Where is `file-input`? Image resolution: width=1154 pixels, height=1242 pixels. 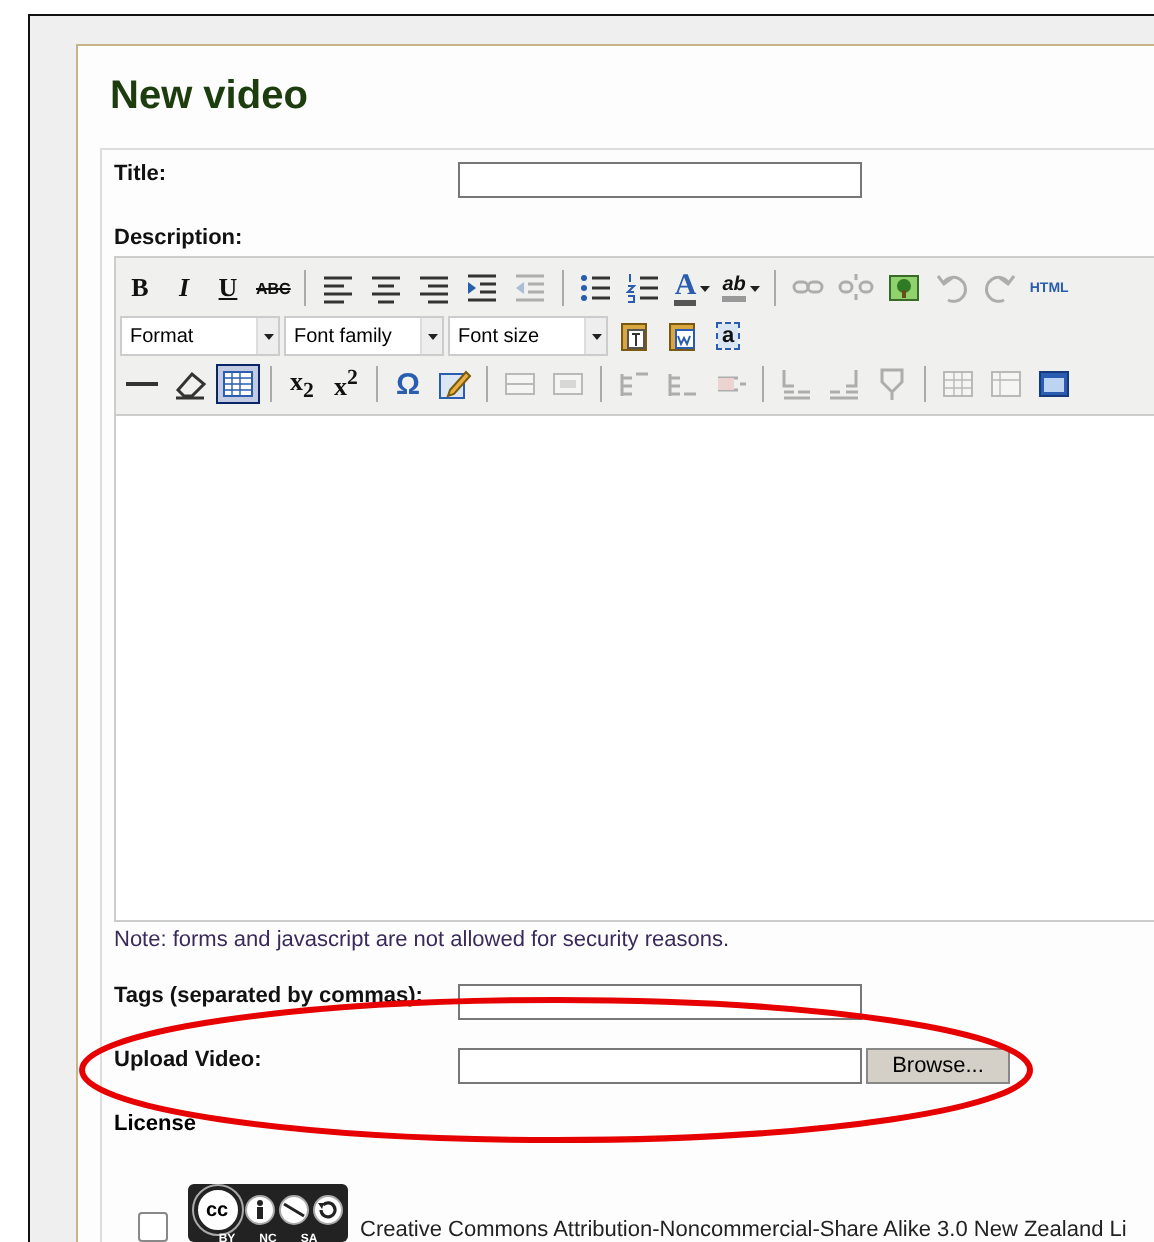 file-input is located at coordinates (660, 1066).